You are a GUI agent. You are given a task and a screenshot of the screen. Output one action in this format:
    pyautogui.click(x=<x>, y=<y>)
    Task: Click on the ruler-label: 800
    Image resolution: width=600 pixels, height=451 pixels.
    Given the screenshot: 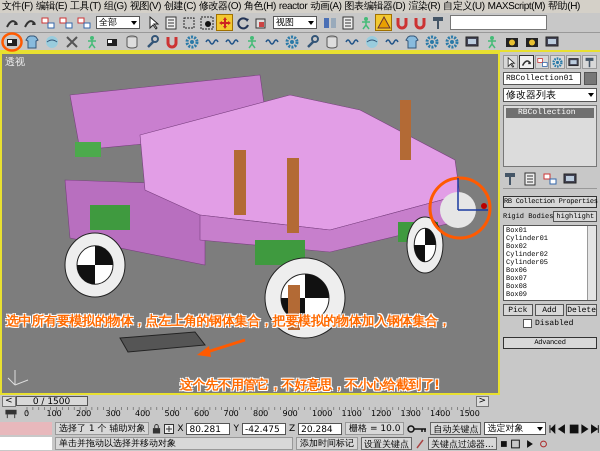 What is the action you would take?
    pyautogui.click(x=260, y=413)
    